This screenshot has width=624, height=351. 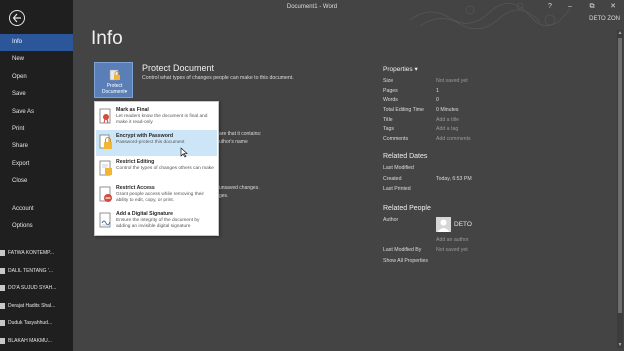 I want to click on vertical-scrollbar: ▲ ▼, so click(x=620, y=189).